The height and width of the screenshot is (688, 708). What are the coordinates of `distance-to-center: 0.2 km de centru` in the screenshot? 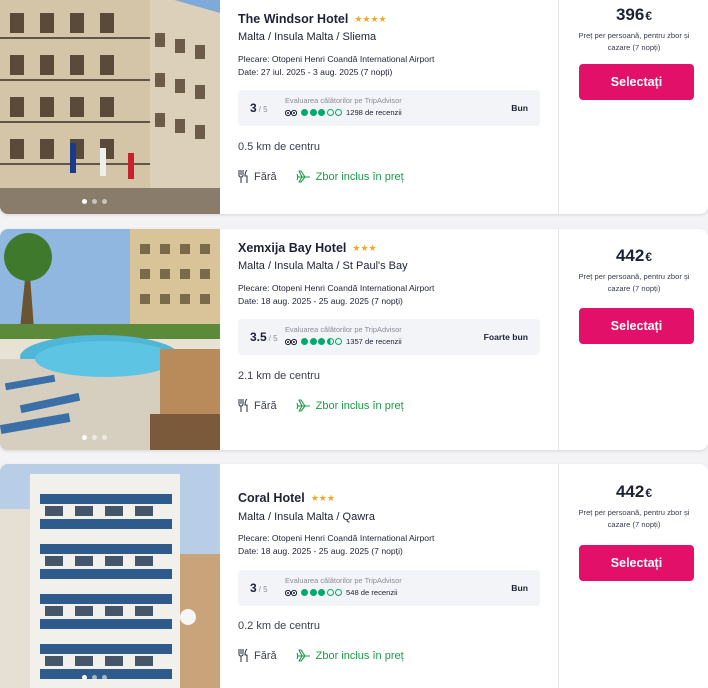 It's located at (279, 626).